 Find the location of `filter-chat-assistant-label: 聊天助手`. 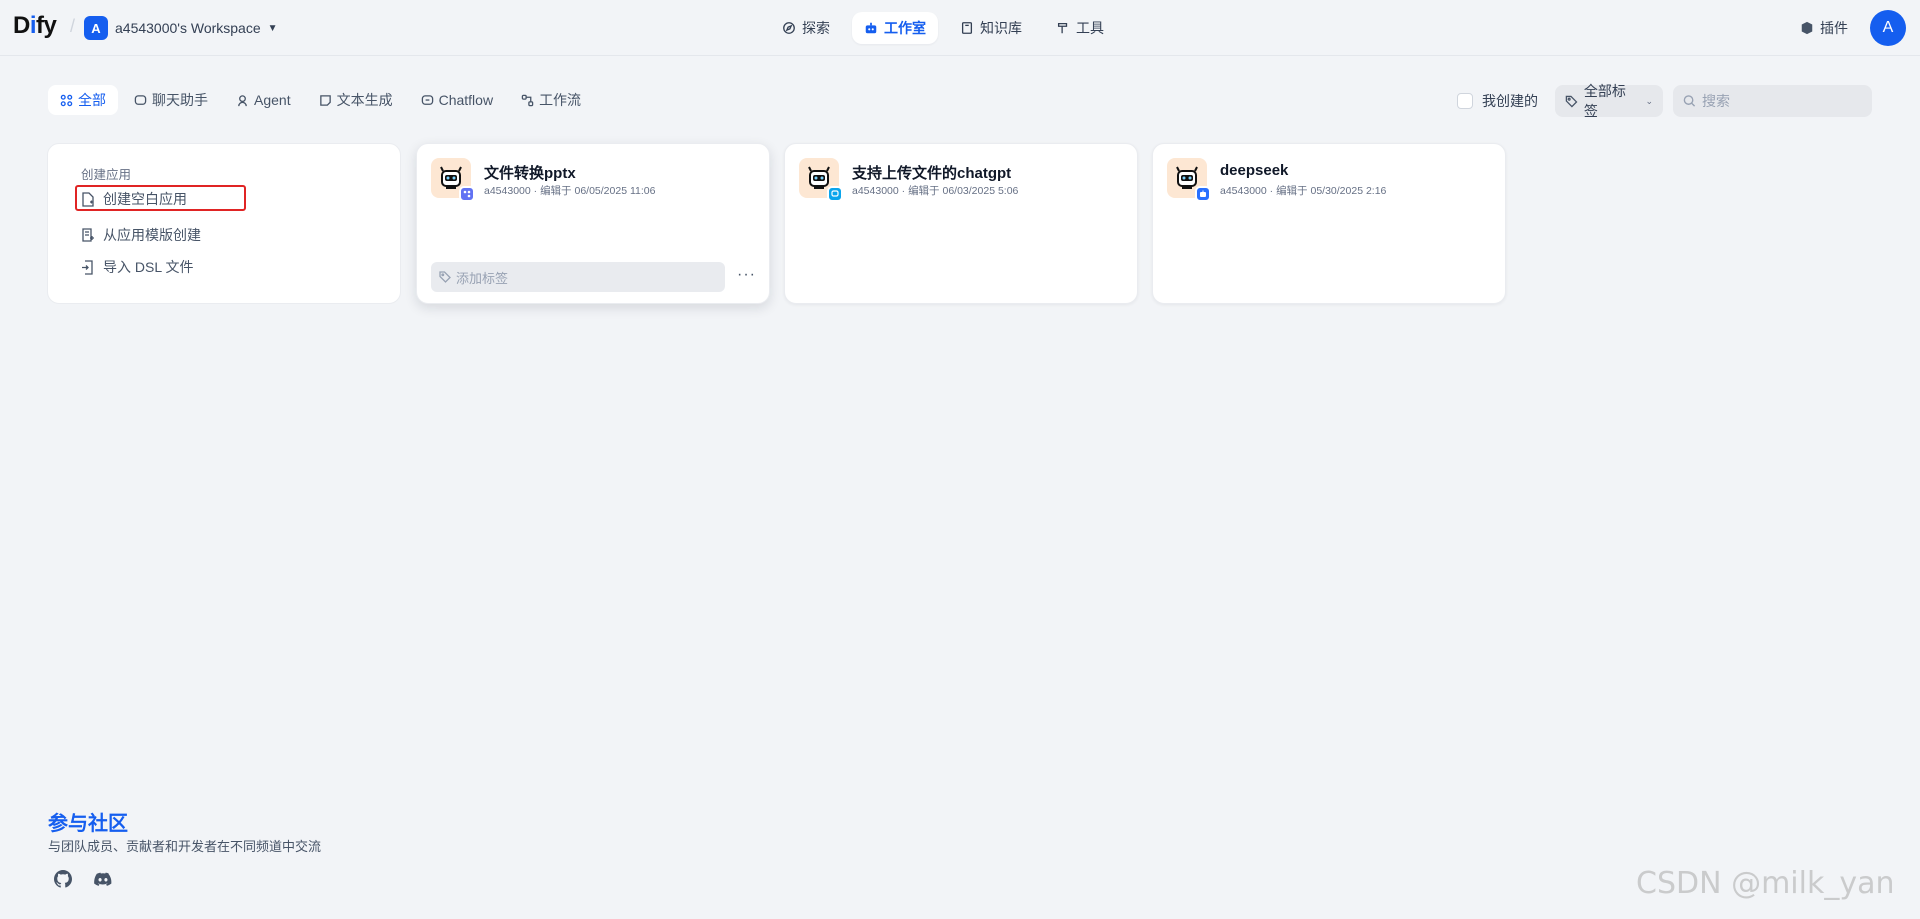

filter-chat-assistant-label: 聊天助手 is located at coordinates (180, 100).